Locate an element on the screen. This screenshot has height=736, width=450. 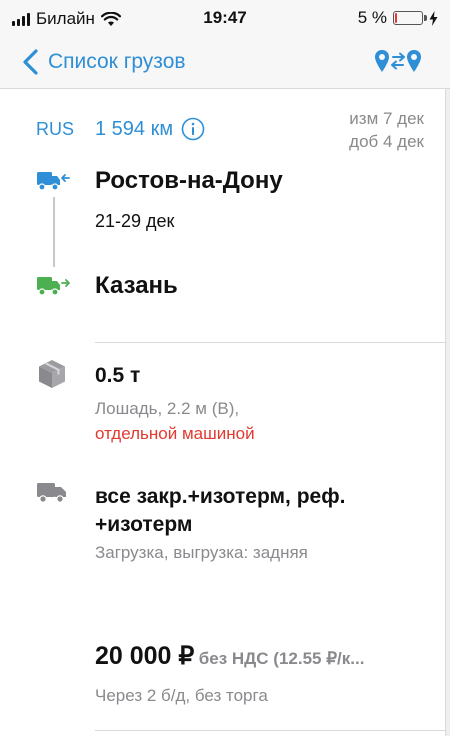
cargo-dates: изм 7 дек доб 4 дек is located at coordinates (386, 130).